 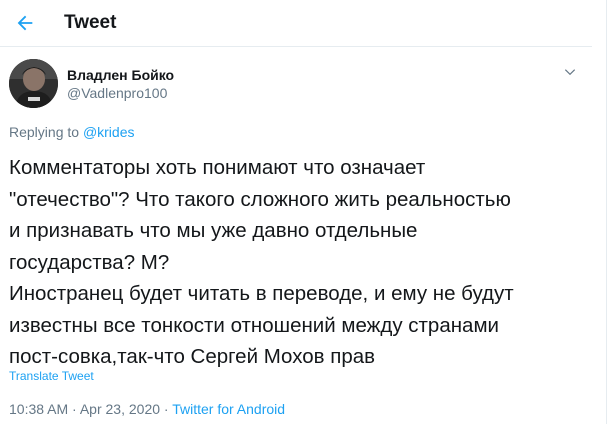 I want to click on replying-to-label: Replying to, so click(x=44, y=132).